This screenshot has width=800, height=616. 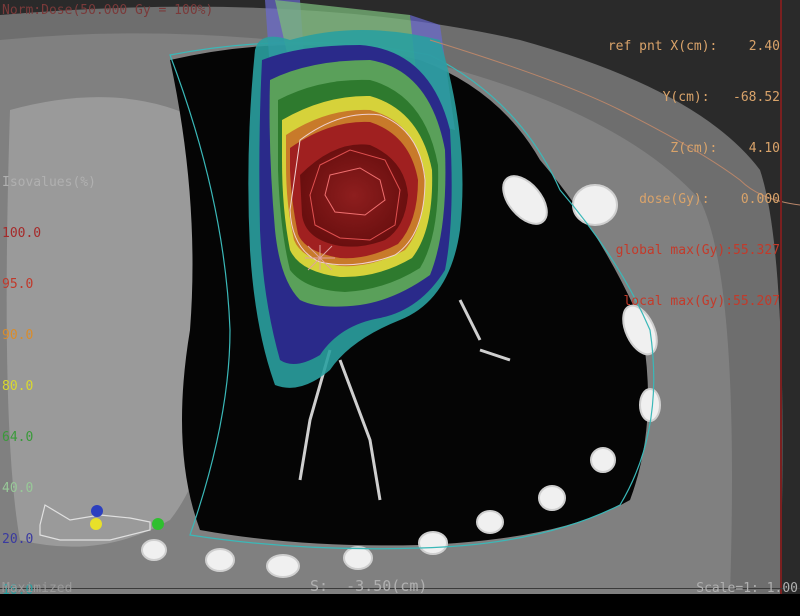 What do you see at coordinates (693, 46) in the screenshot?
I see `ref-point-x: ref pnt X(cm): 2.40` at bounding box center [693, 46].